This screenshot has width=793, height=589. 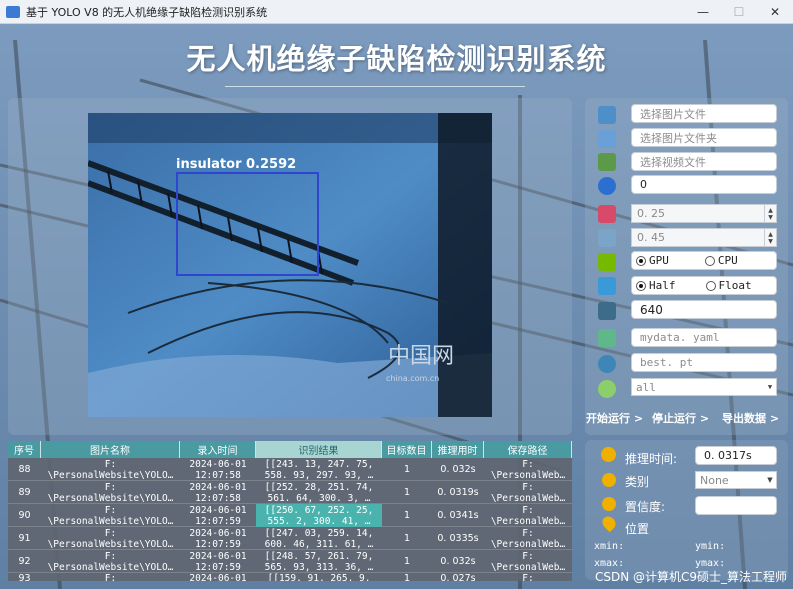 I want to click on col-header-result: 识别结果, so click(x=319, y=449).